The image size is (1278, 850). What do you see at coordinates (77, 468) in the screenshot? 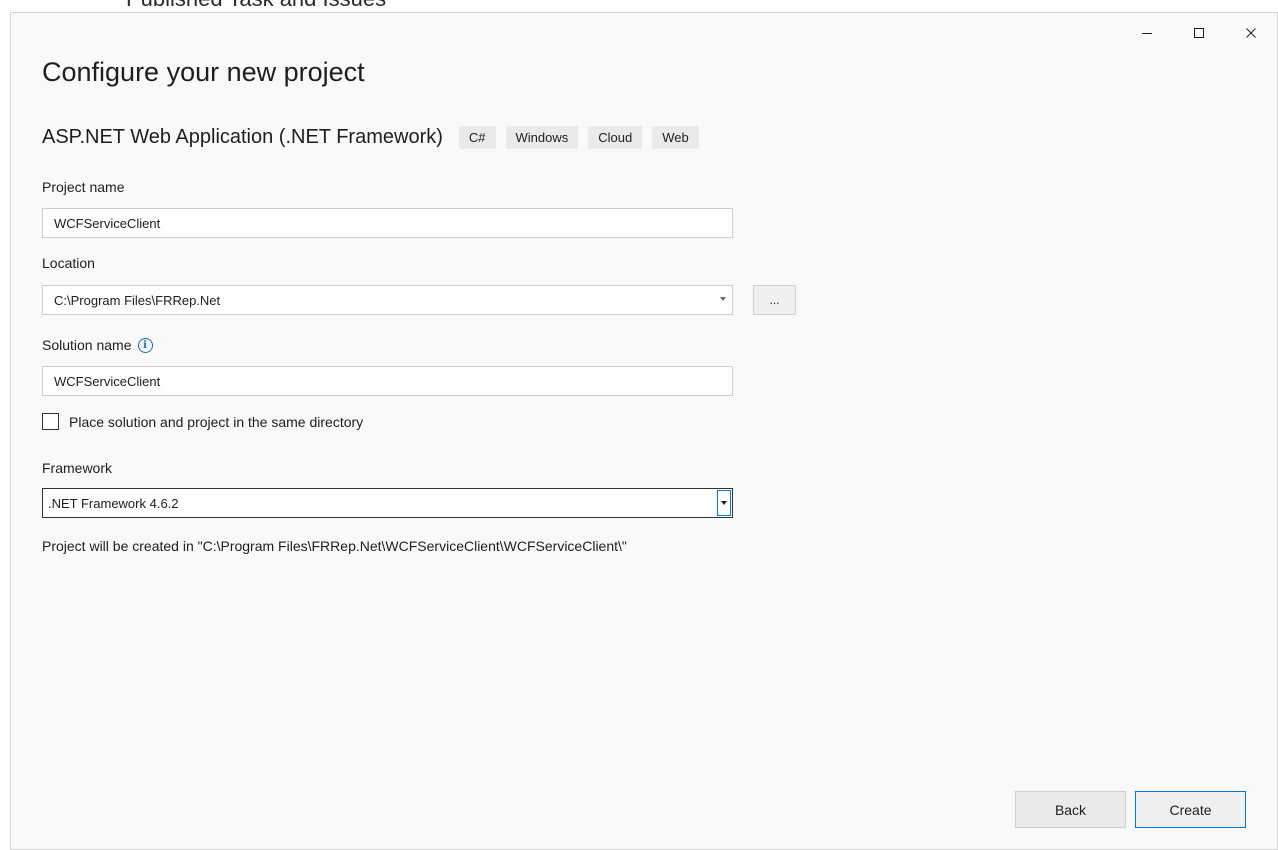
I see `framework-label: Framework` at bounding box center [77, 468].